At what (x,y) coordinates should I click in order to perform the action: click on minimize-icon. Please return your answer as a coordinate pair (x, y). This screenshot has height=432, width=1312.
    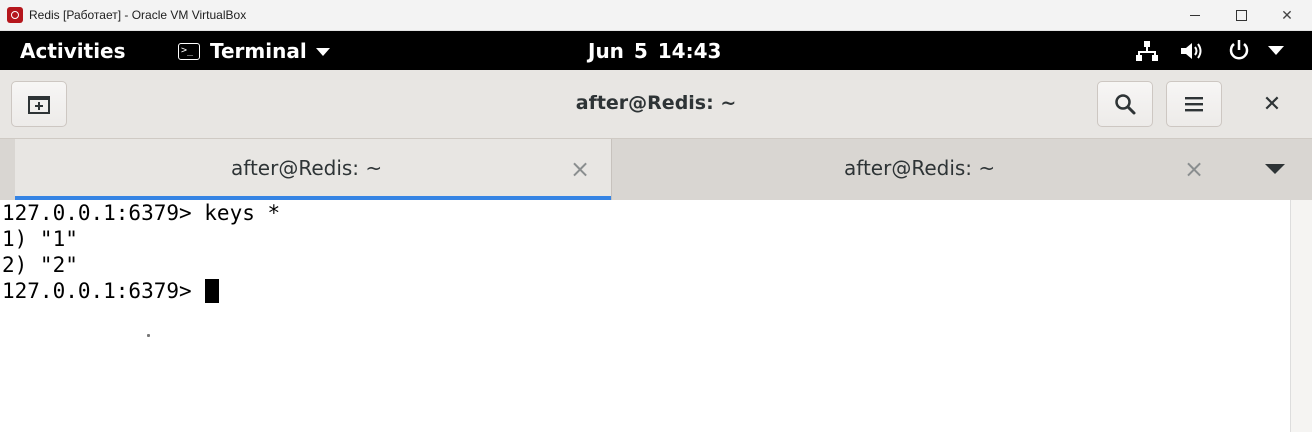
    Looking at the image, I should click on (1195, 15).